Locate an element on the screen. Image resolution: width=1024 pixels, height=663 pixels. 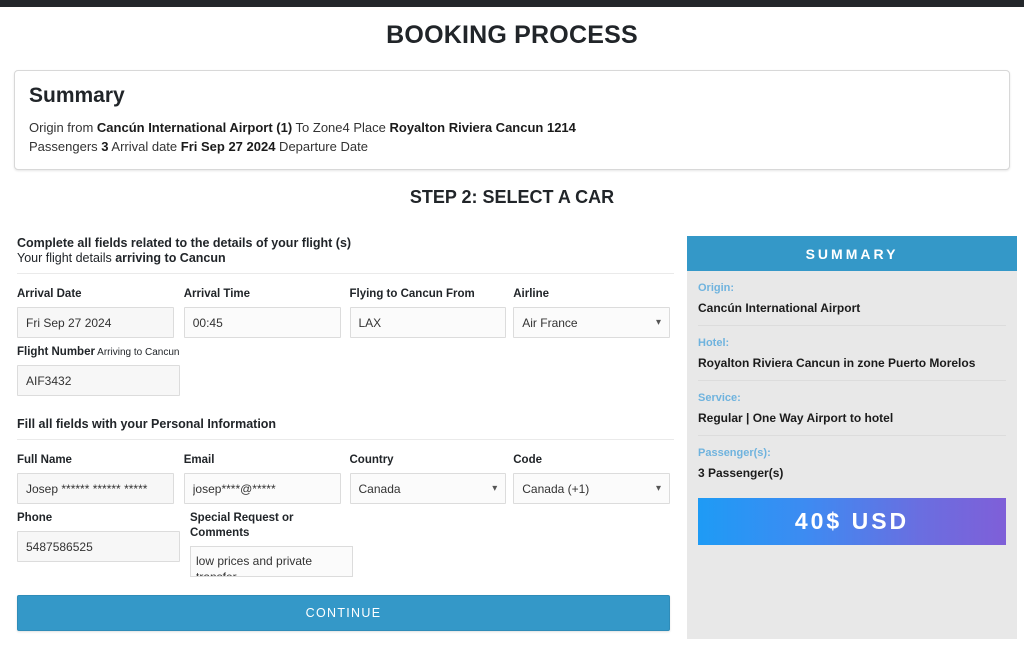
country-select-wrap: ▾ is located at coordinates (428, 488).